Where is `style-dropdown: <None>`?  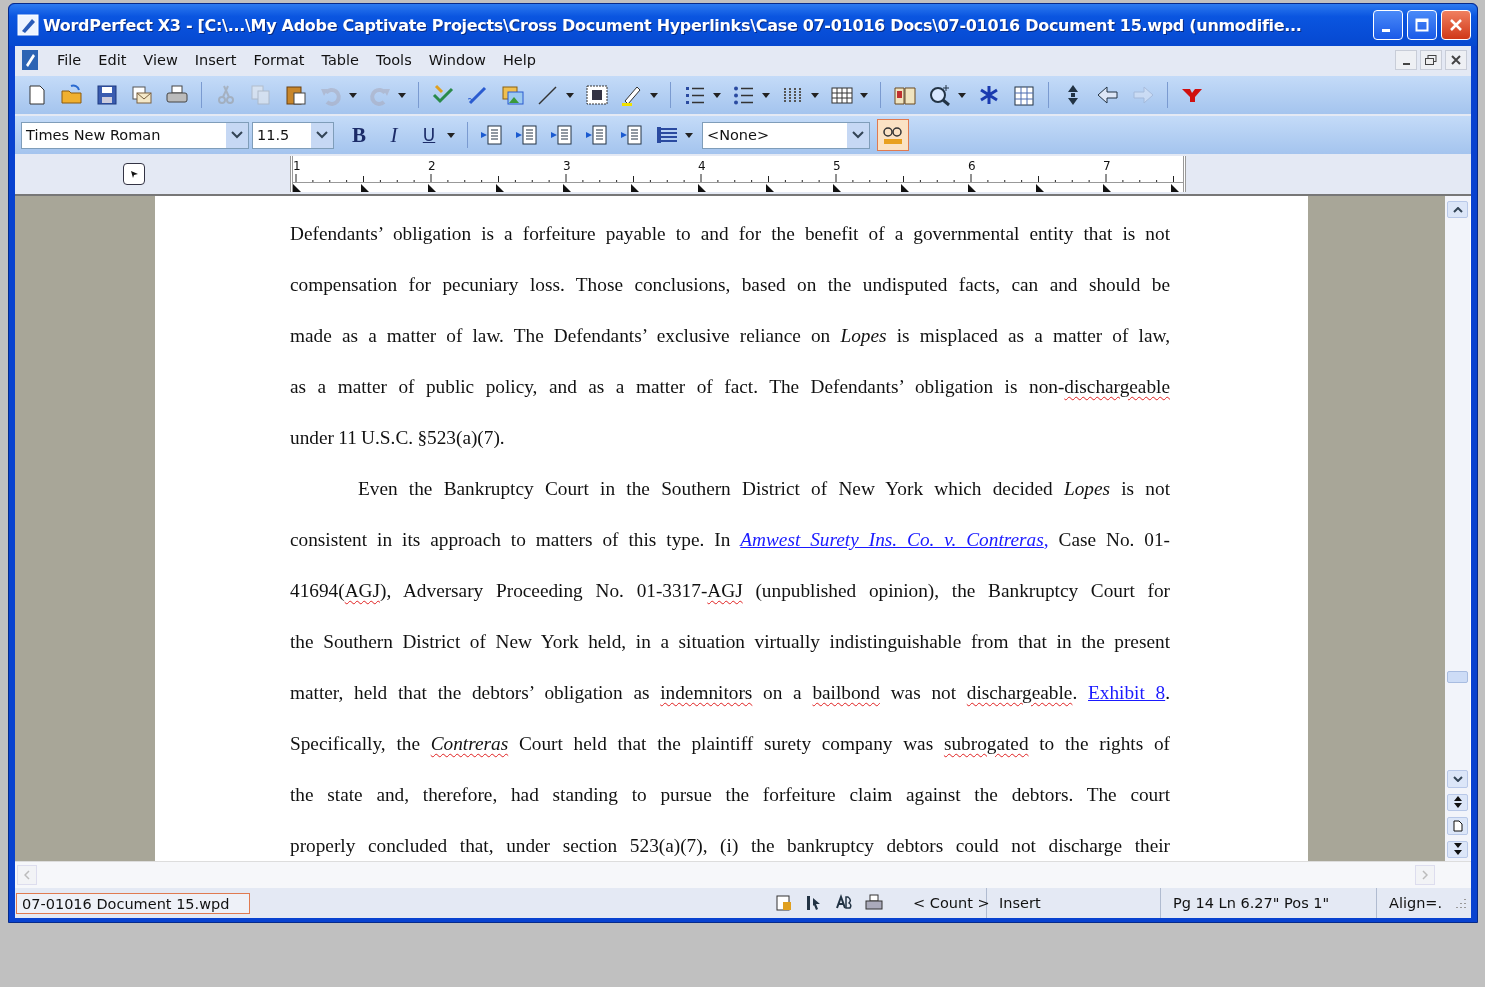 style-dropdown: <None> is located at coordinates (786, 135).